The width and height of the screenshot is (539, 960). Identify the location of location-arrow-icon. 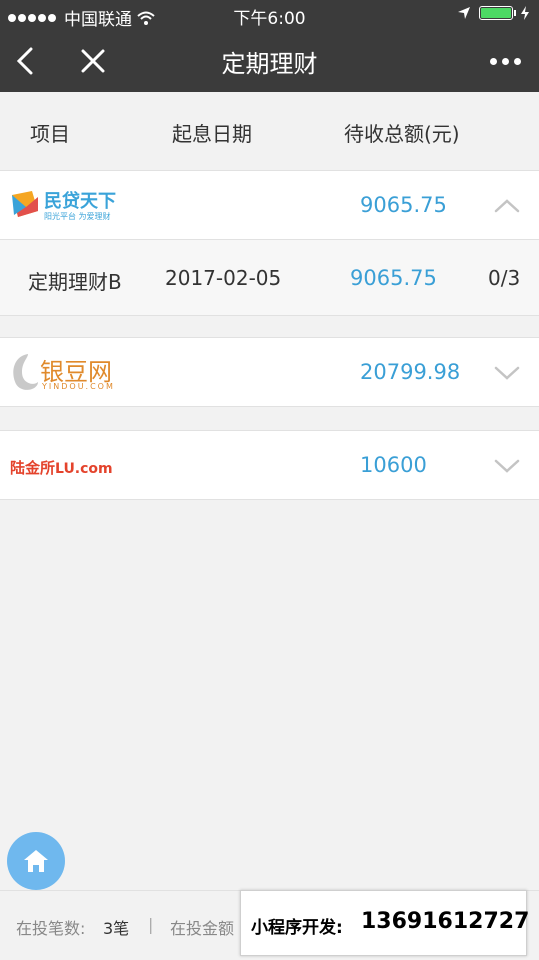
(464, 13).